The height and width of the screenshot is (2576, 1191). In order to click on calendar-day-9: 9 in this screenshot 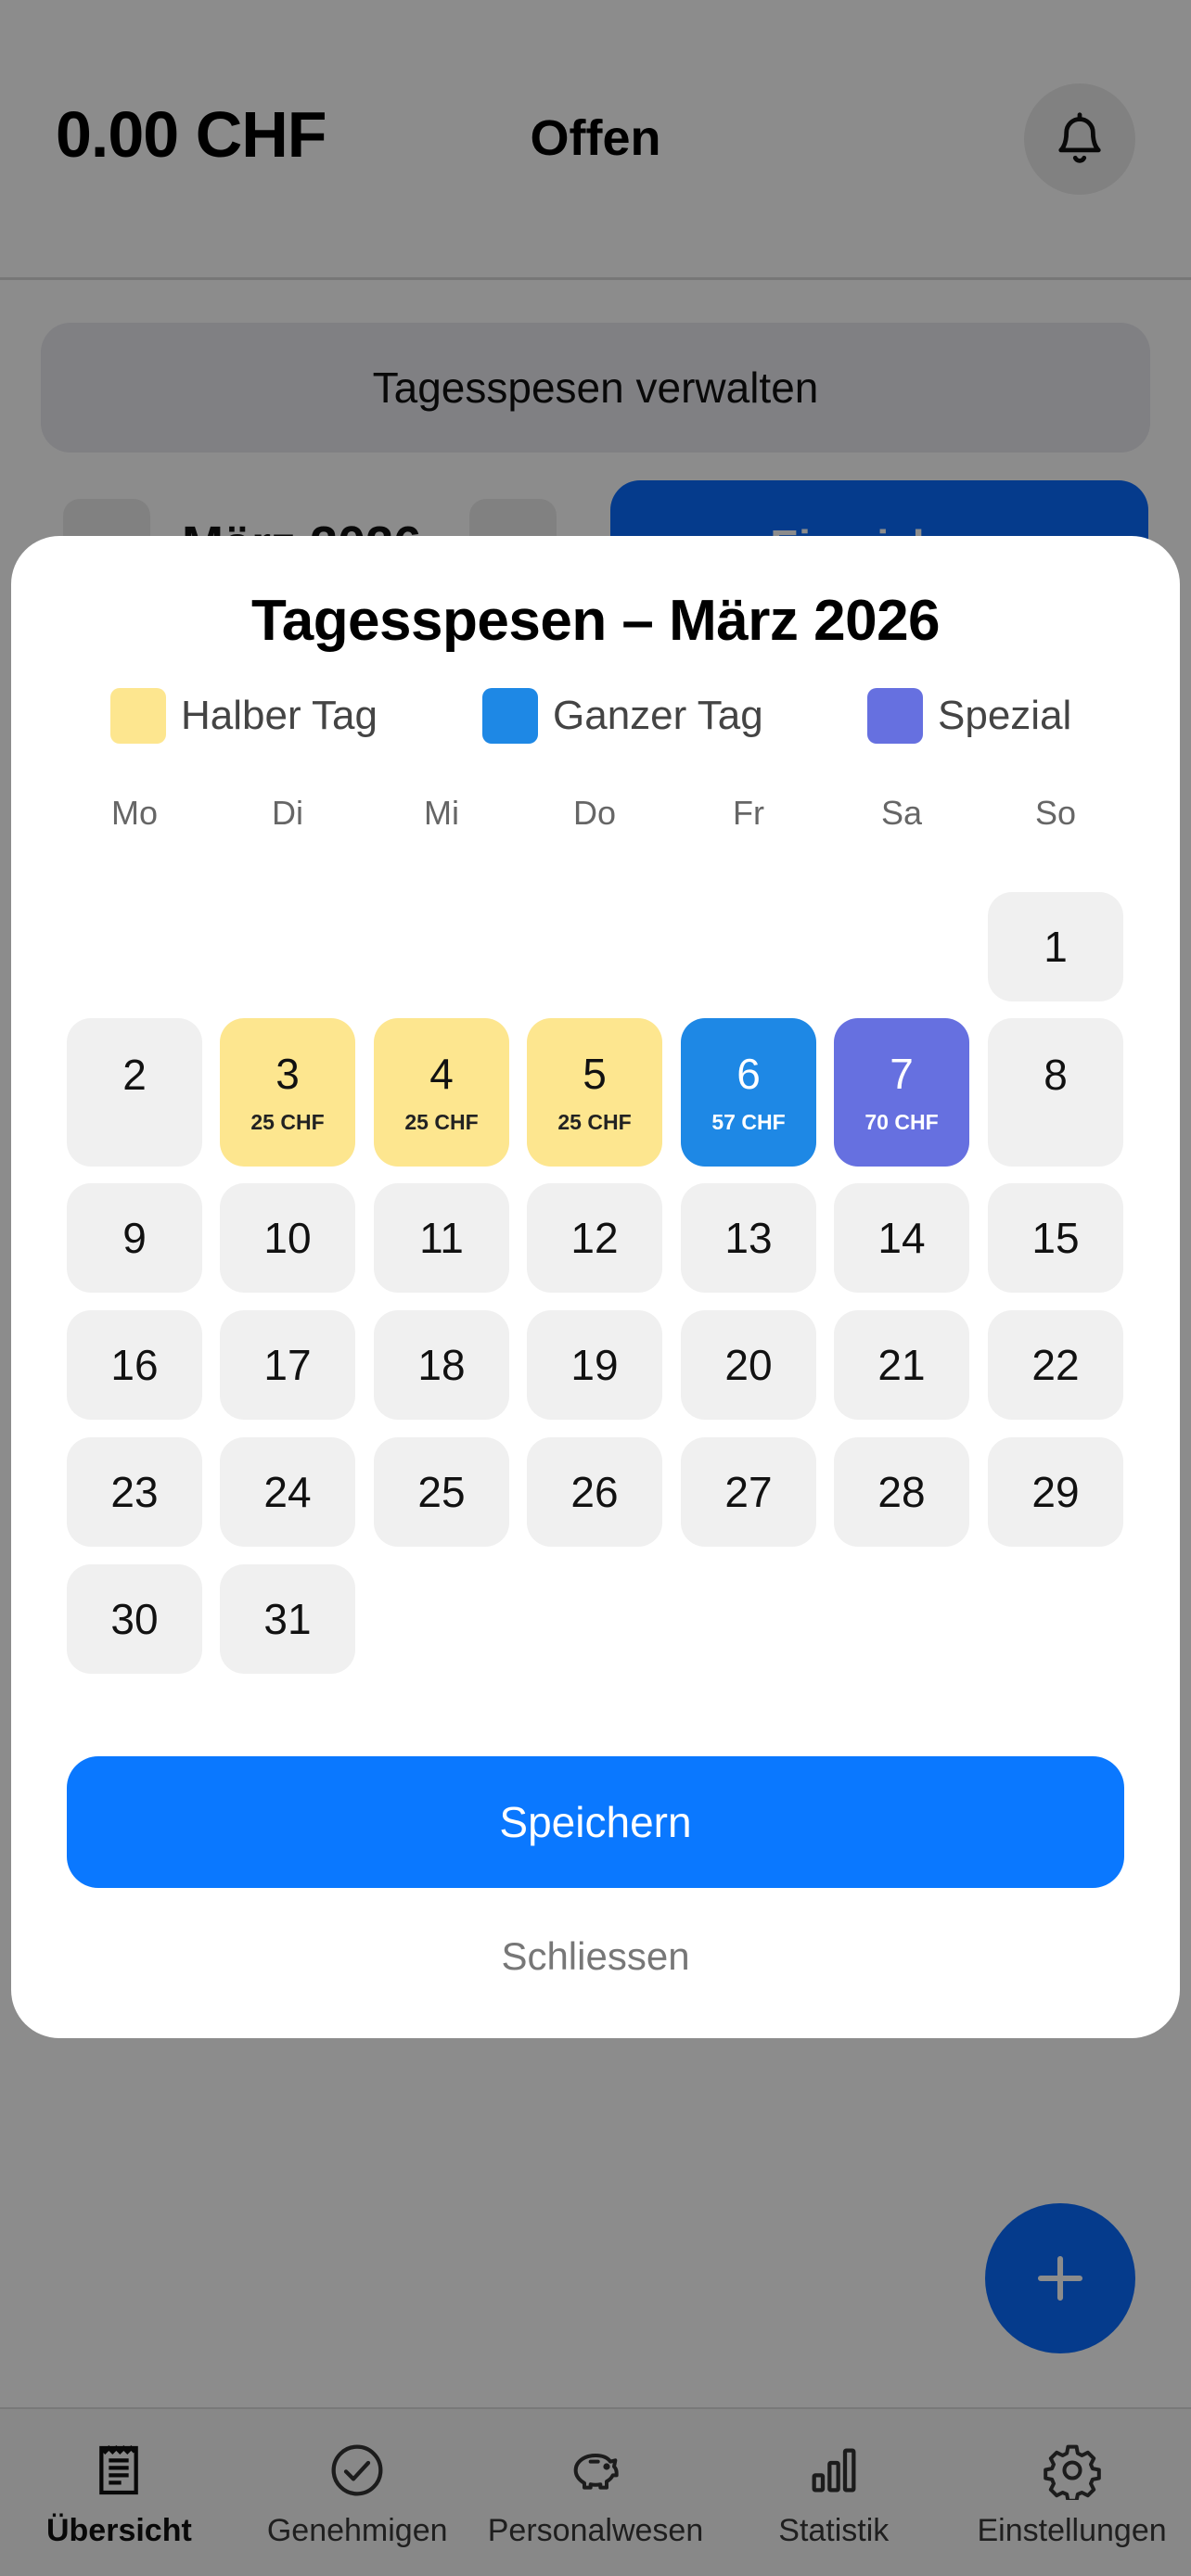, I will do `click(134, 1238)`.